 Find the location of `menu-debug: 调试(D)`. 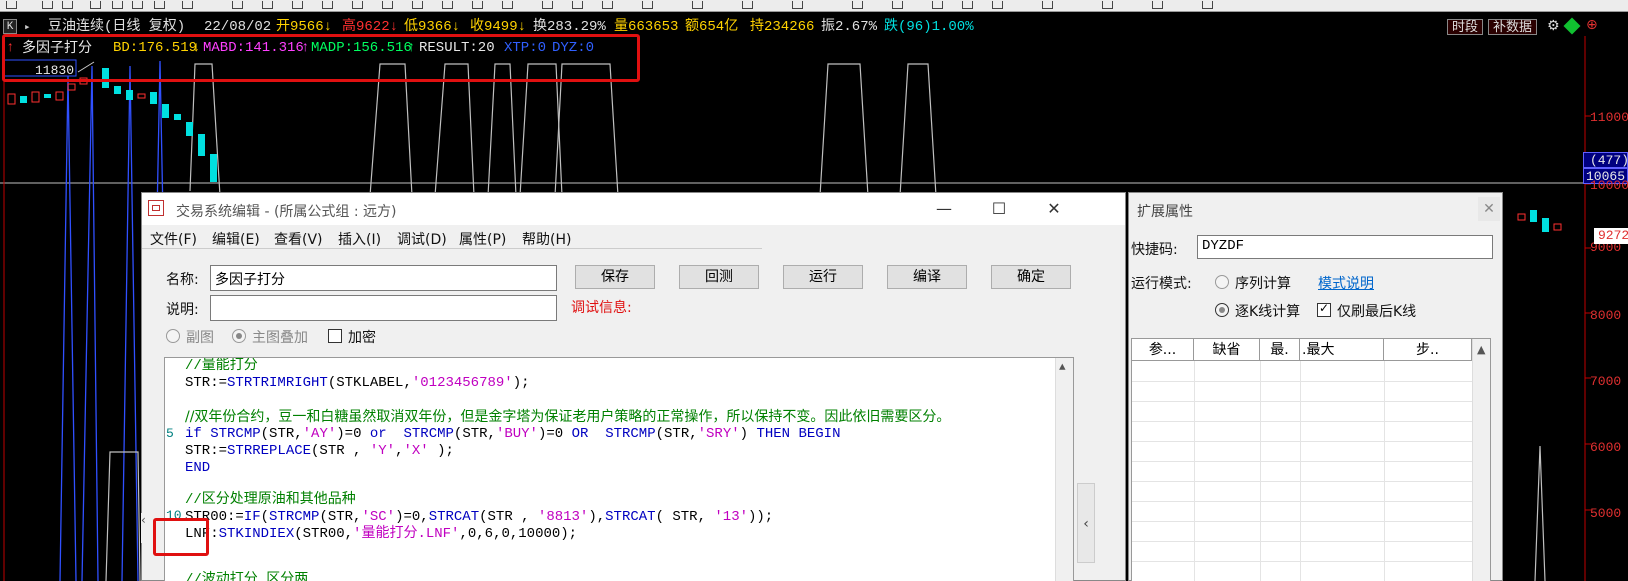

menu-debug: 调试(D) is located at coordinates (422, 239).